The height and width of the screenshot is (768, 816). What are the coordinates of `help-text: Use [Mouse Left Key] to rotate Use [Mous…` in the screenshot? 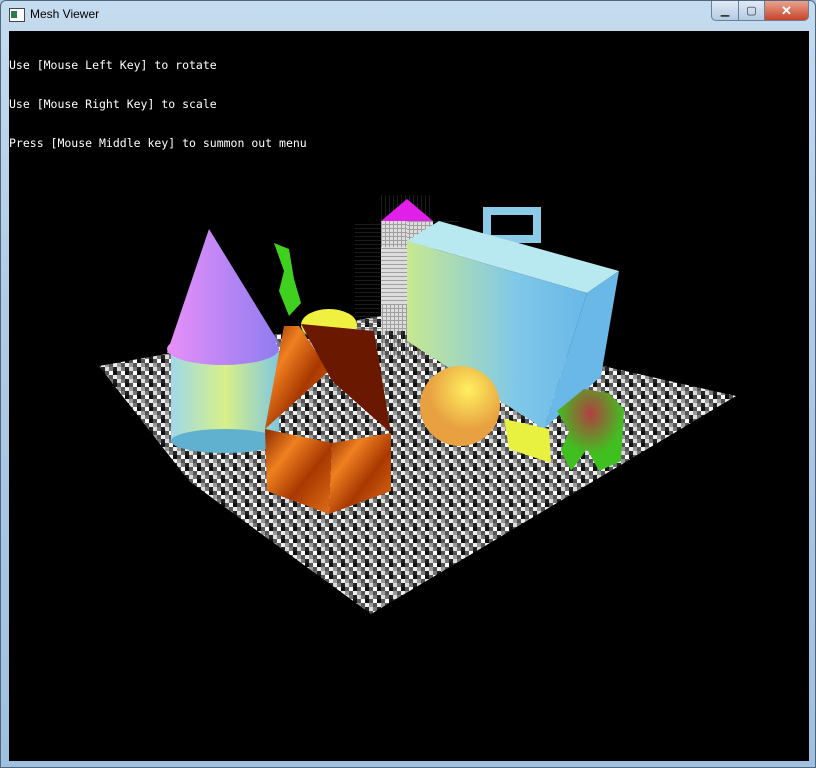 It's located at (158, 104).